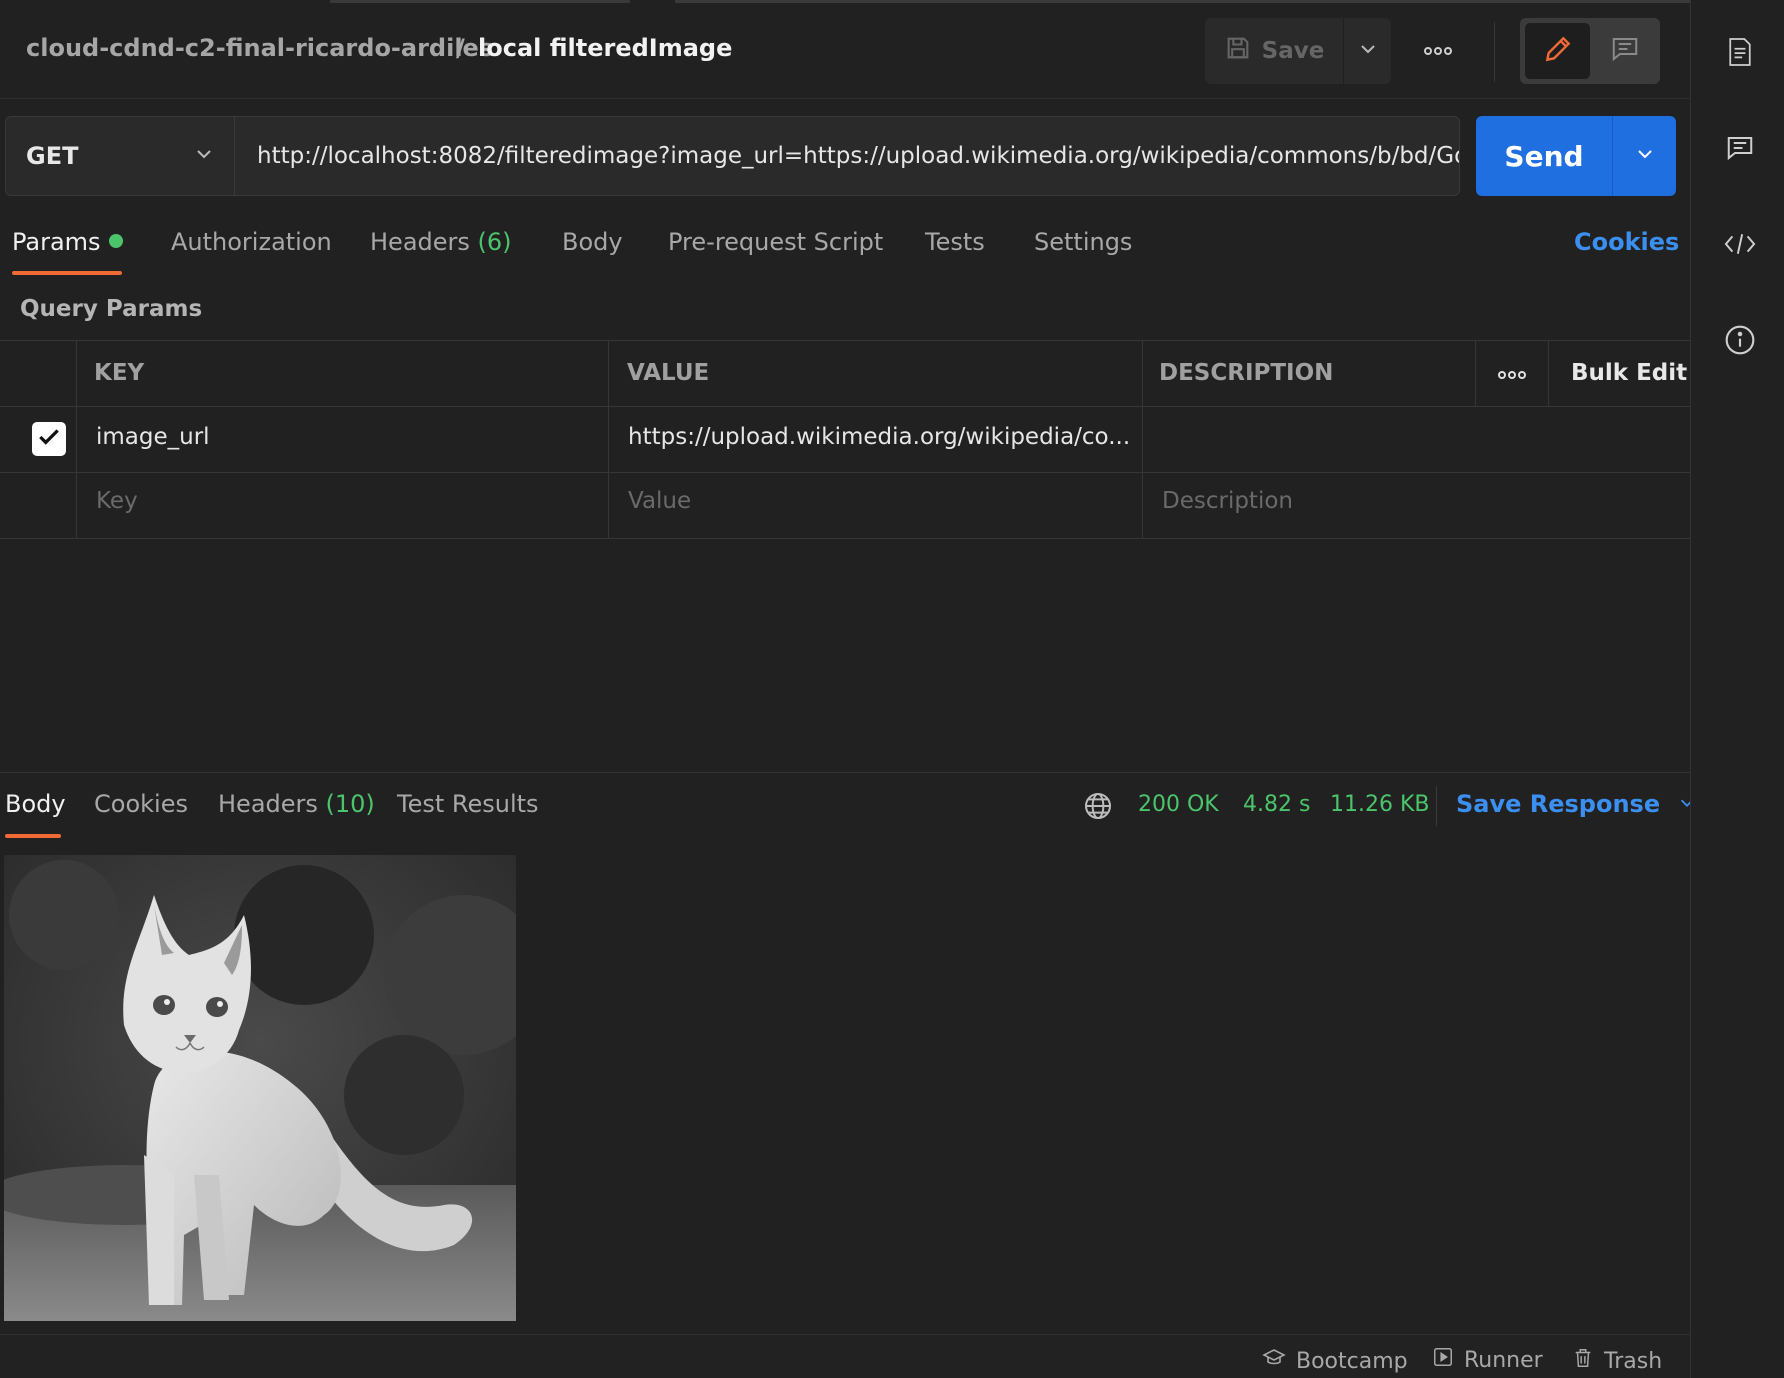 This screenshot has height=1378, width=1784. Describe the element at coordinates (67, 273) in the screenshot. I see `active-tab-indicator` at that location.